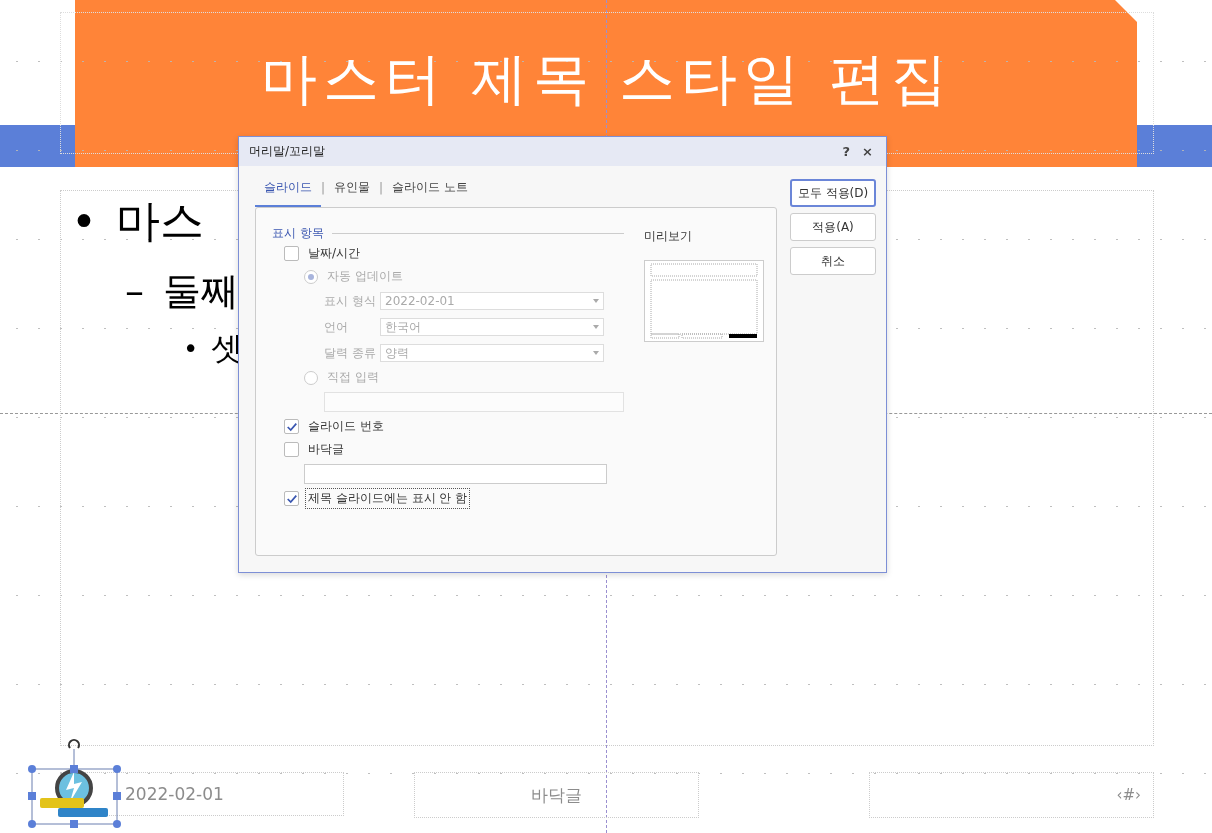 This screenshot has height=833, width=1212. I want to click on dropdown-value: 한국어, so click(403, 327).